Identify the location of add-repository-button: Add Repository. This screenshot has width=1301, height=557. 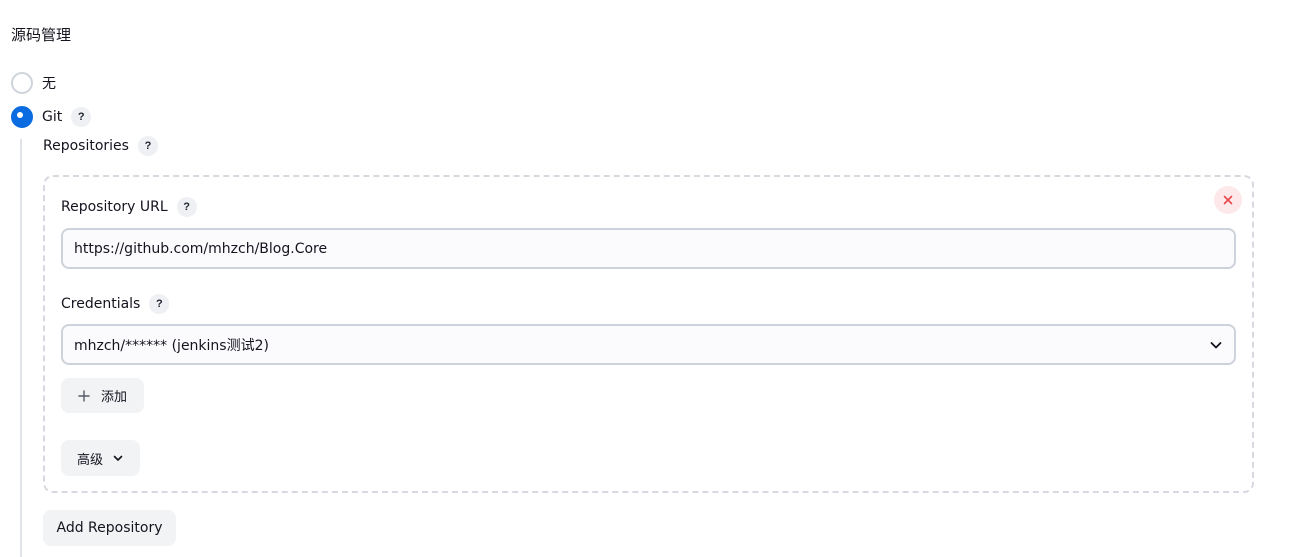
(109, 528).